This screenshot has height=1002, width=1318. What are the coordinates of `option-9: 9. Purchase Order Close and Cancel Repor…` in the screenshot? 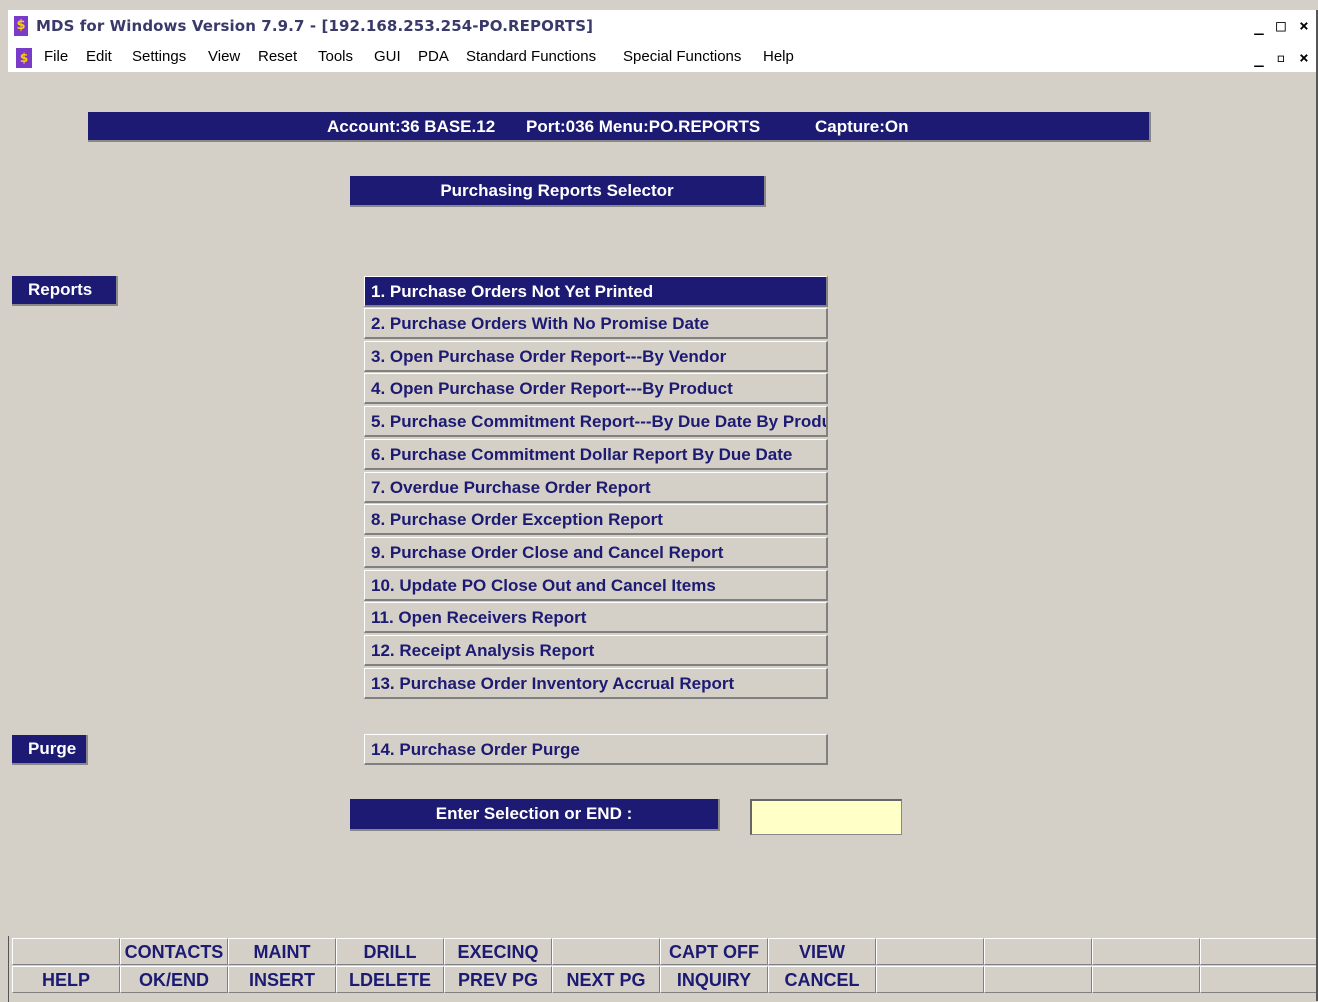 It's located at (596, 552).